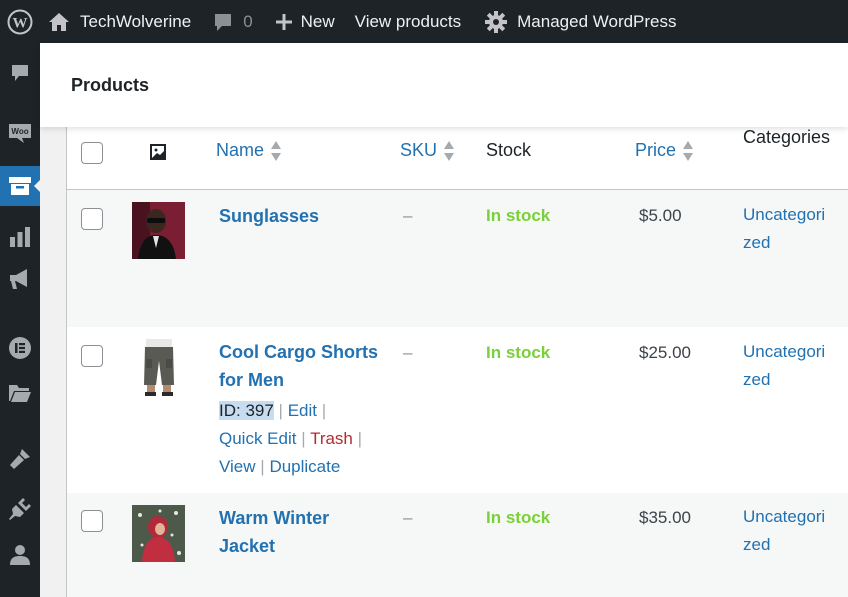  I want to click on plugins-icon, so click(20, 509).